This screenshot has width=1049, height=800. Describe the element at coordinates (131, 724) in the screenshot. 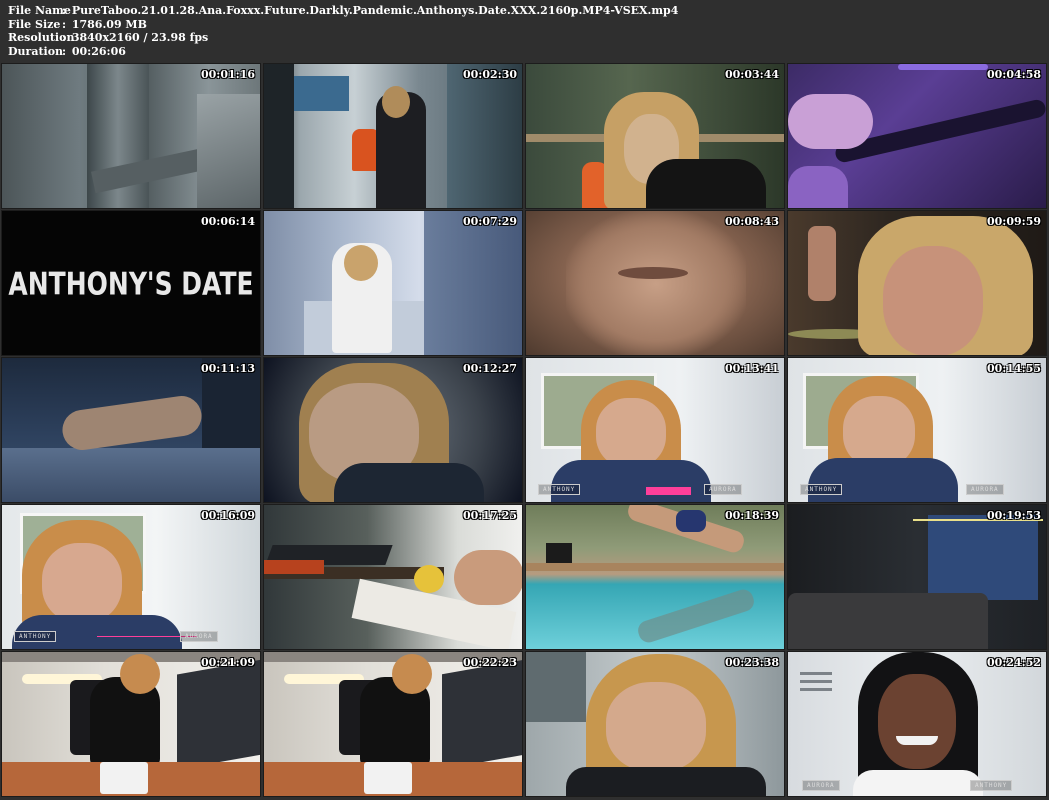

I see `video-thumbnail: 00:21:09` at that location.